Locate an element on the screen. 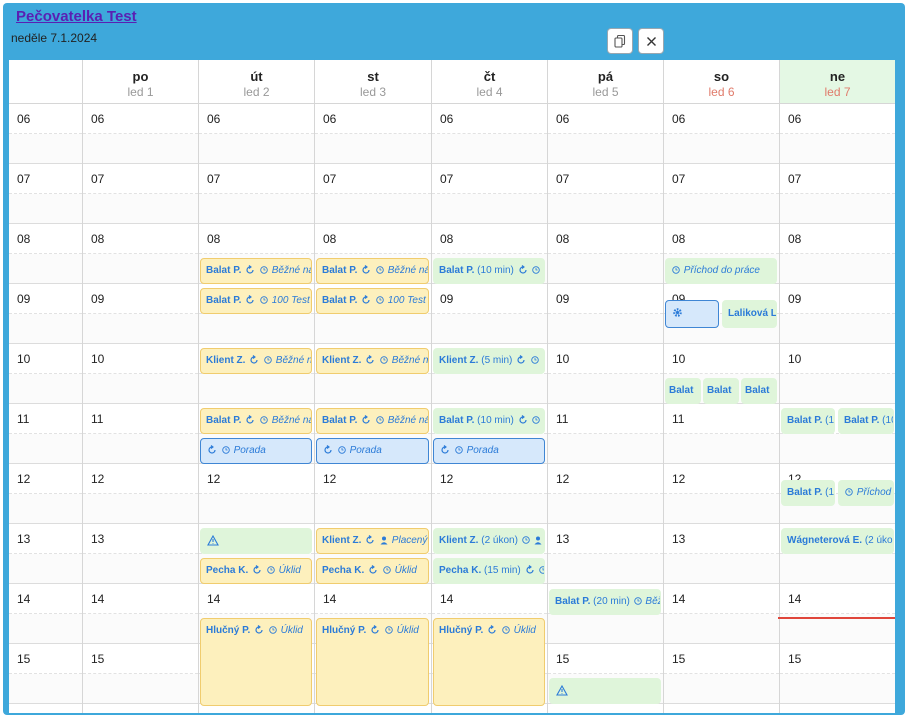 This screenshot has width=909, height=715. settings-card is located at coordinates (692, 314).